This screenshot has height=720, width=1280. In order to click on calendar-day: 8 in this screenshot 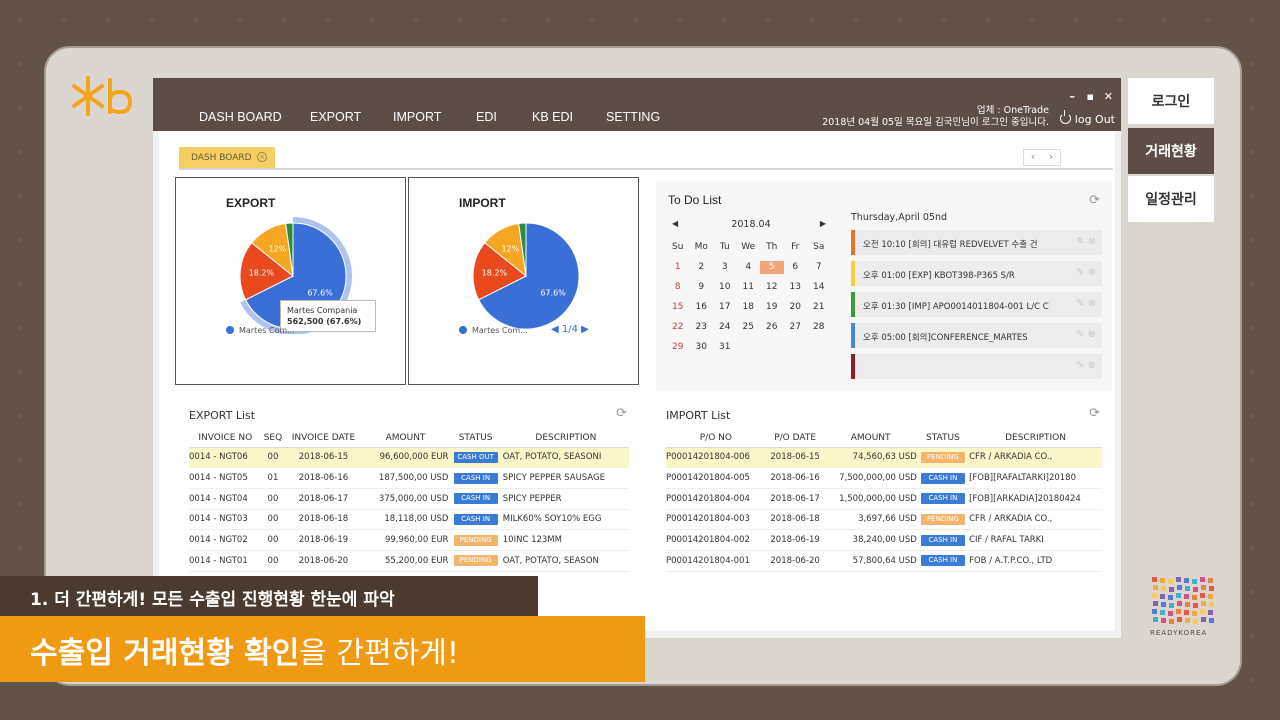, I will do `click(678, 287)`.